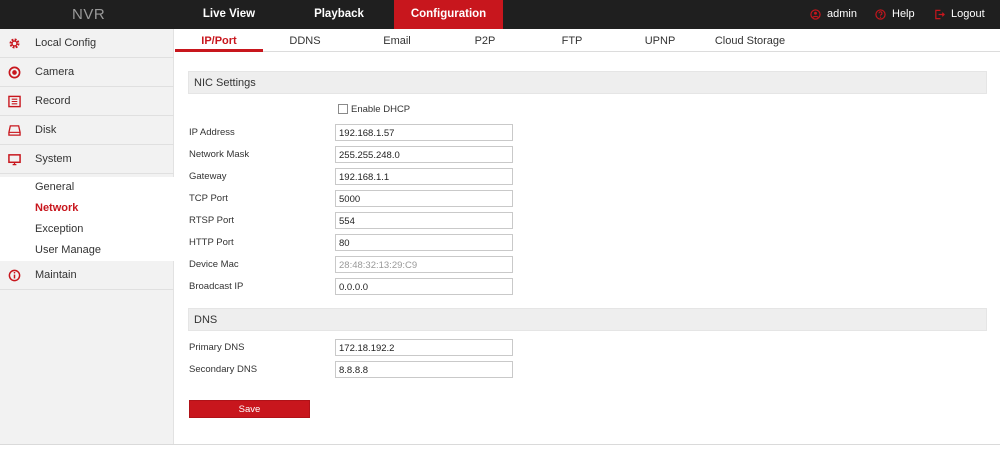 This screenshot has height=450, width=1000. What do you see at coordinates (46, 130) in the screenshot?
I see `sidebar-item-label: Disk` at bounding box center [46, 130].